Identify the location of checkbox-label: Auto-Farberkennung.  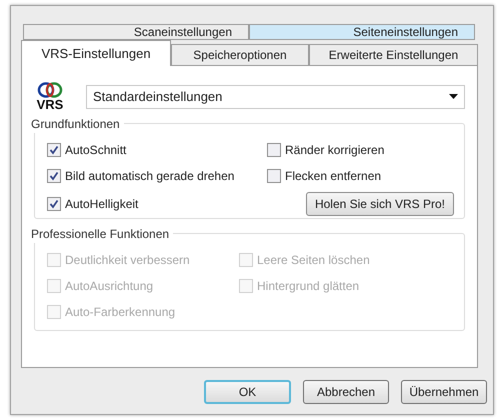
(120, 312).